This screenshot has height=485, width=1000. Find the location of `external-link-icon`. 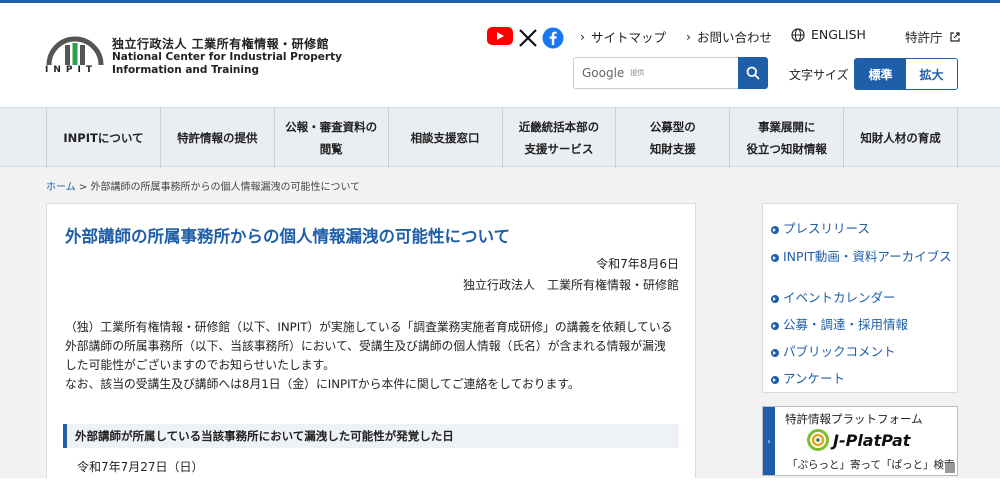

external-link-icon is located at coordinates (954, 36).